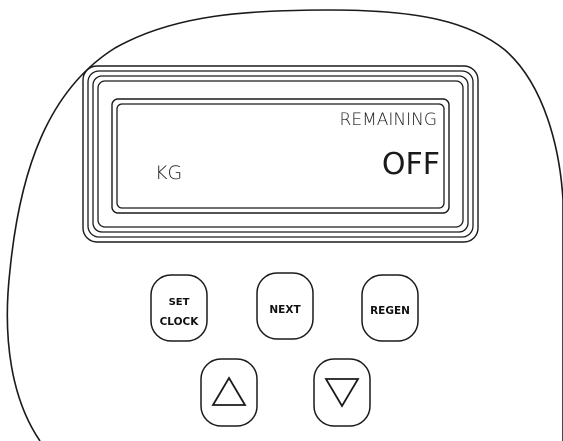 The image size is (563, 441). What do you see at coordinates (180, 322) in the screenshot?
I see `set-clock-label-line2: CLOCK` at bounding box center [180, 322].